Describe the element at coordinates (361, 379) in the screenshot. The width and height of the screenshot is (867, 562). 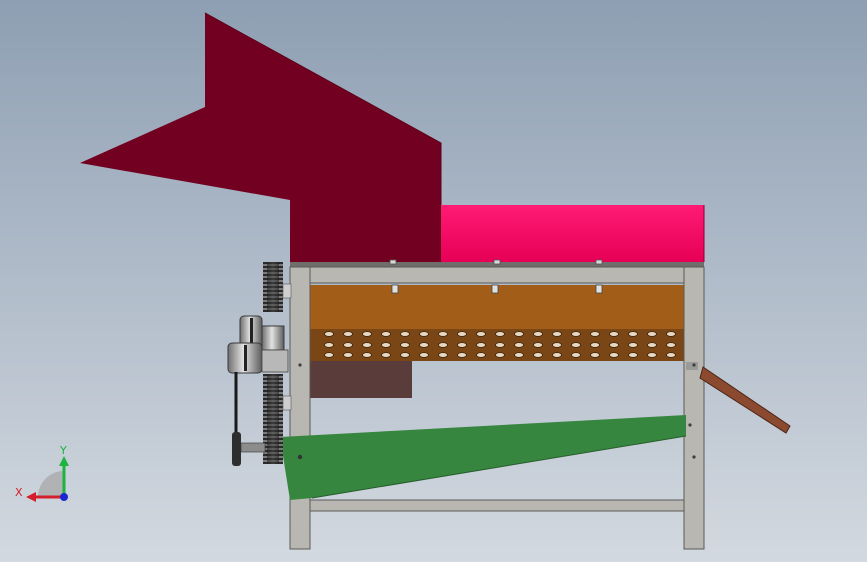
I see `discharge-panel` at that location.